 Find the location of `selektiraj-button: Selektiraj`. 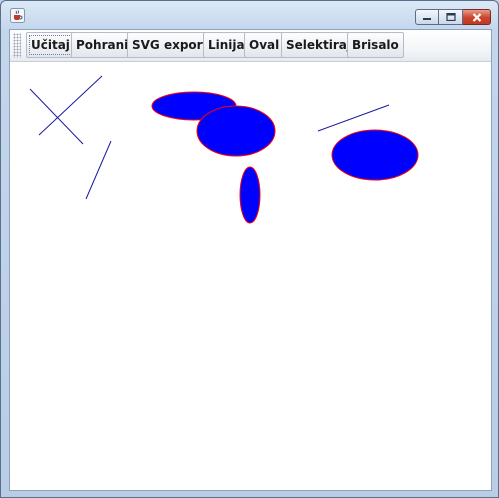

selektiraj-button: Selektiraj is located at coordinates (318, 45).